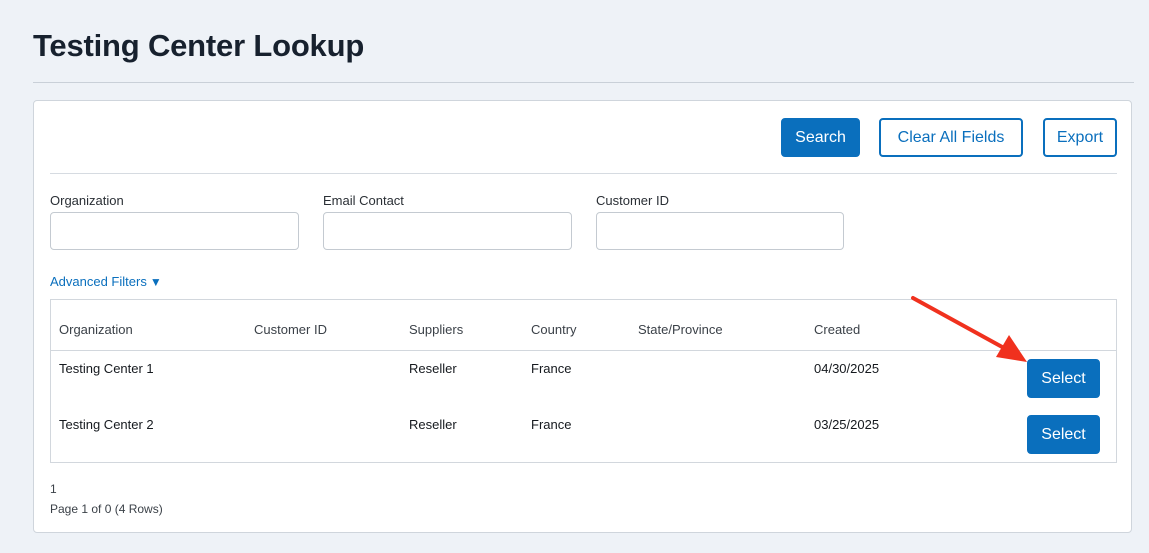 Image resolution: width=1149 pixels, height=553 pixels. I want to click on customer-id-field: Customer ID, so click(720, 221).